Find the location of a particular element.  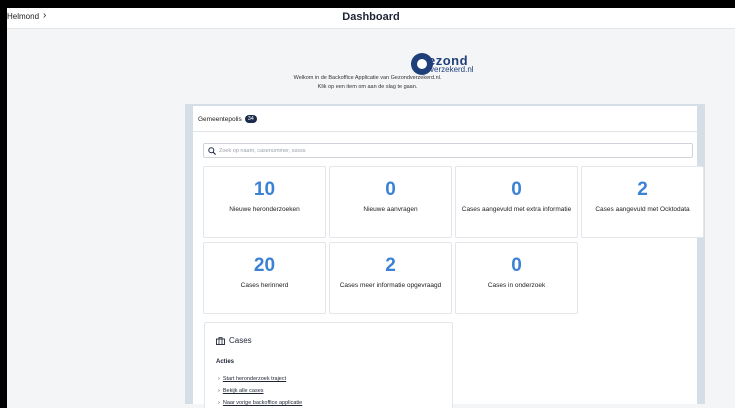

search-icon is located at coordinates (212, 151).